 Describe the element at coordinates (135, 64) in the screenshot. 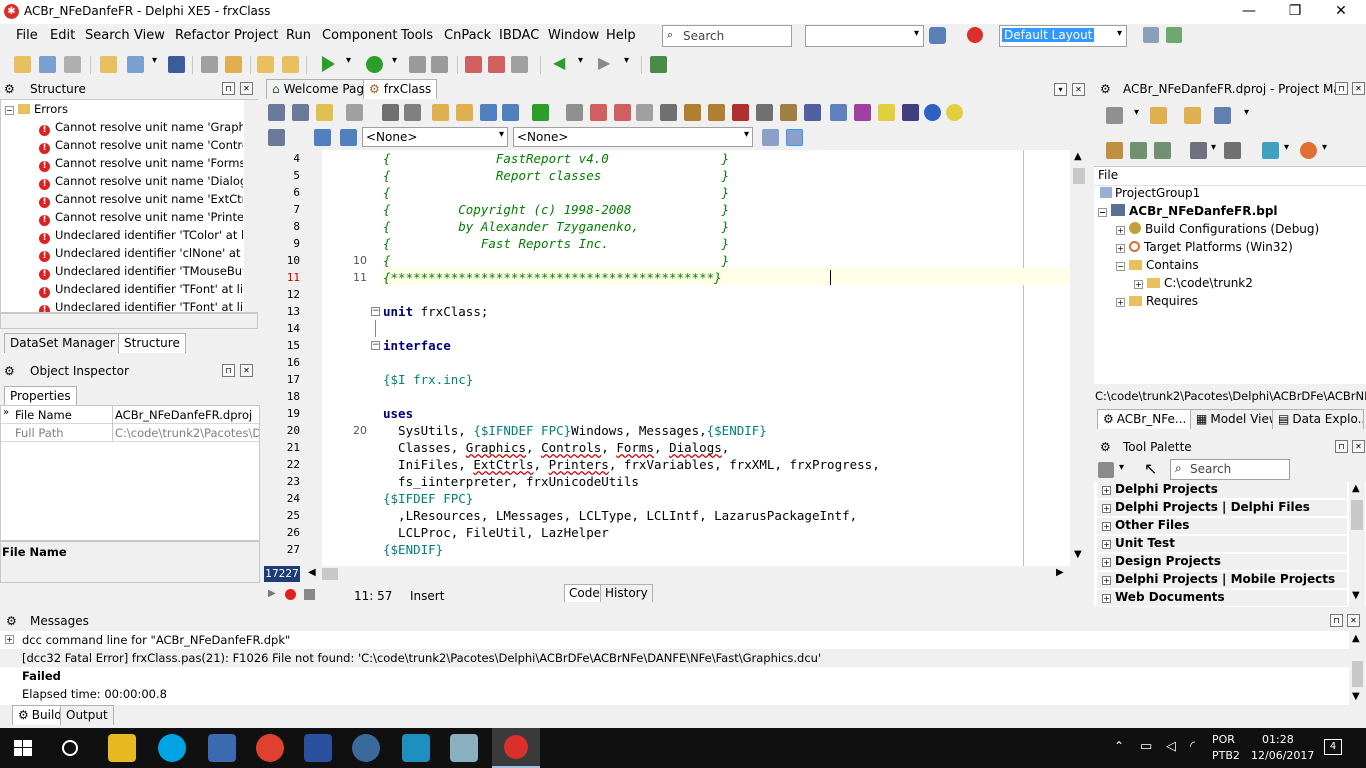

I see `reopen-icon` at that location.